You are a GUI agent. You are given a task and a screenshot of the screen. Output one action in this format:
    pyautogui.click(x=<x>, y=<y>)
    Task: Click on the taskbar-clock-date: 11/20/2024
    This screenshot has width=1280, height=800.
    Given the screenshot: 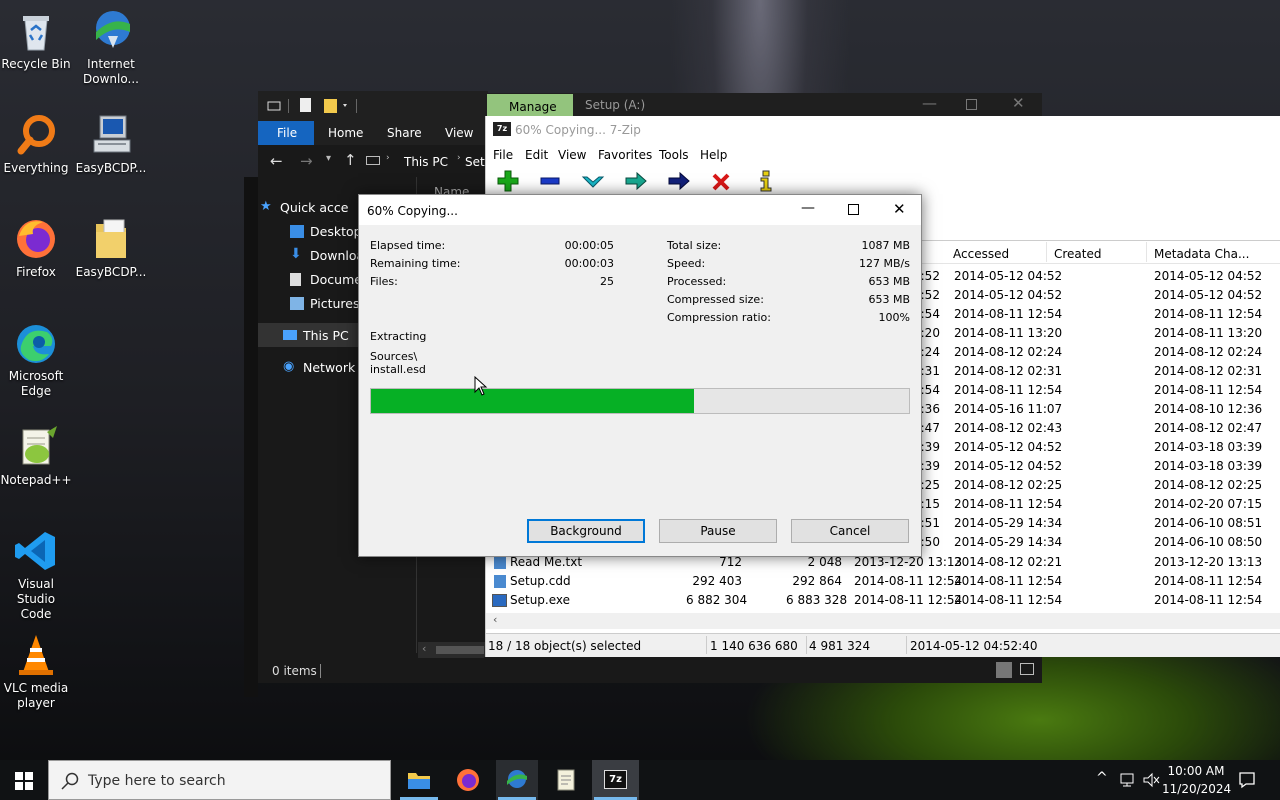 What is the action you would take?
    pyautogui.click(x=1196, y=789)
    